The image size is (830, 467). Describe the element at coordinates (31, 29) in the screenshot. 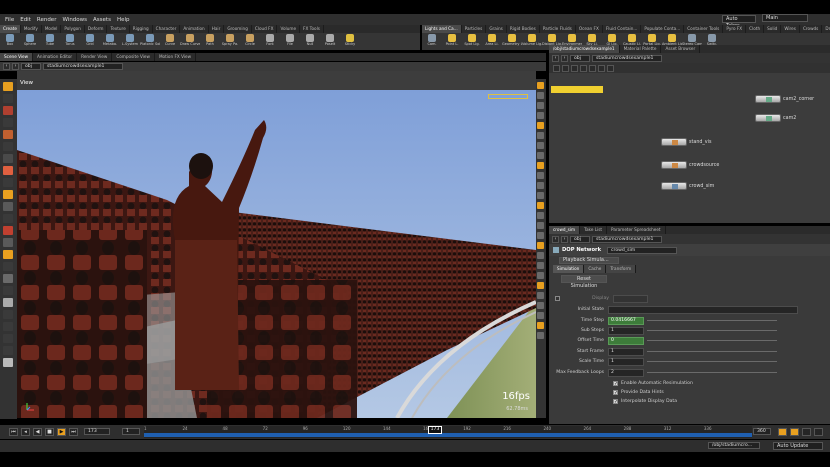

I see `shelf-tab-left-1: Modify` at that location.